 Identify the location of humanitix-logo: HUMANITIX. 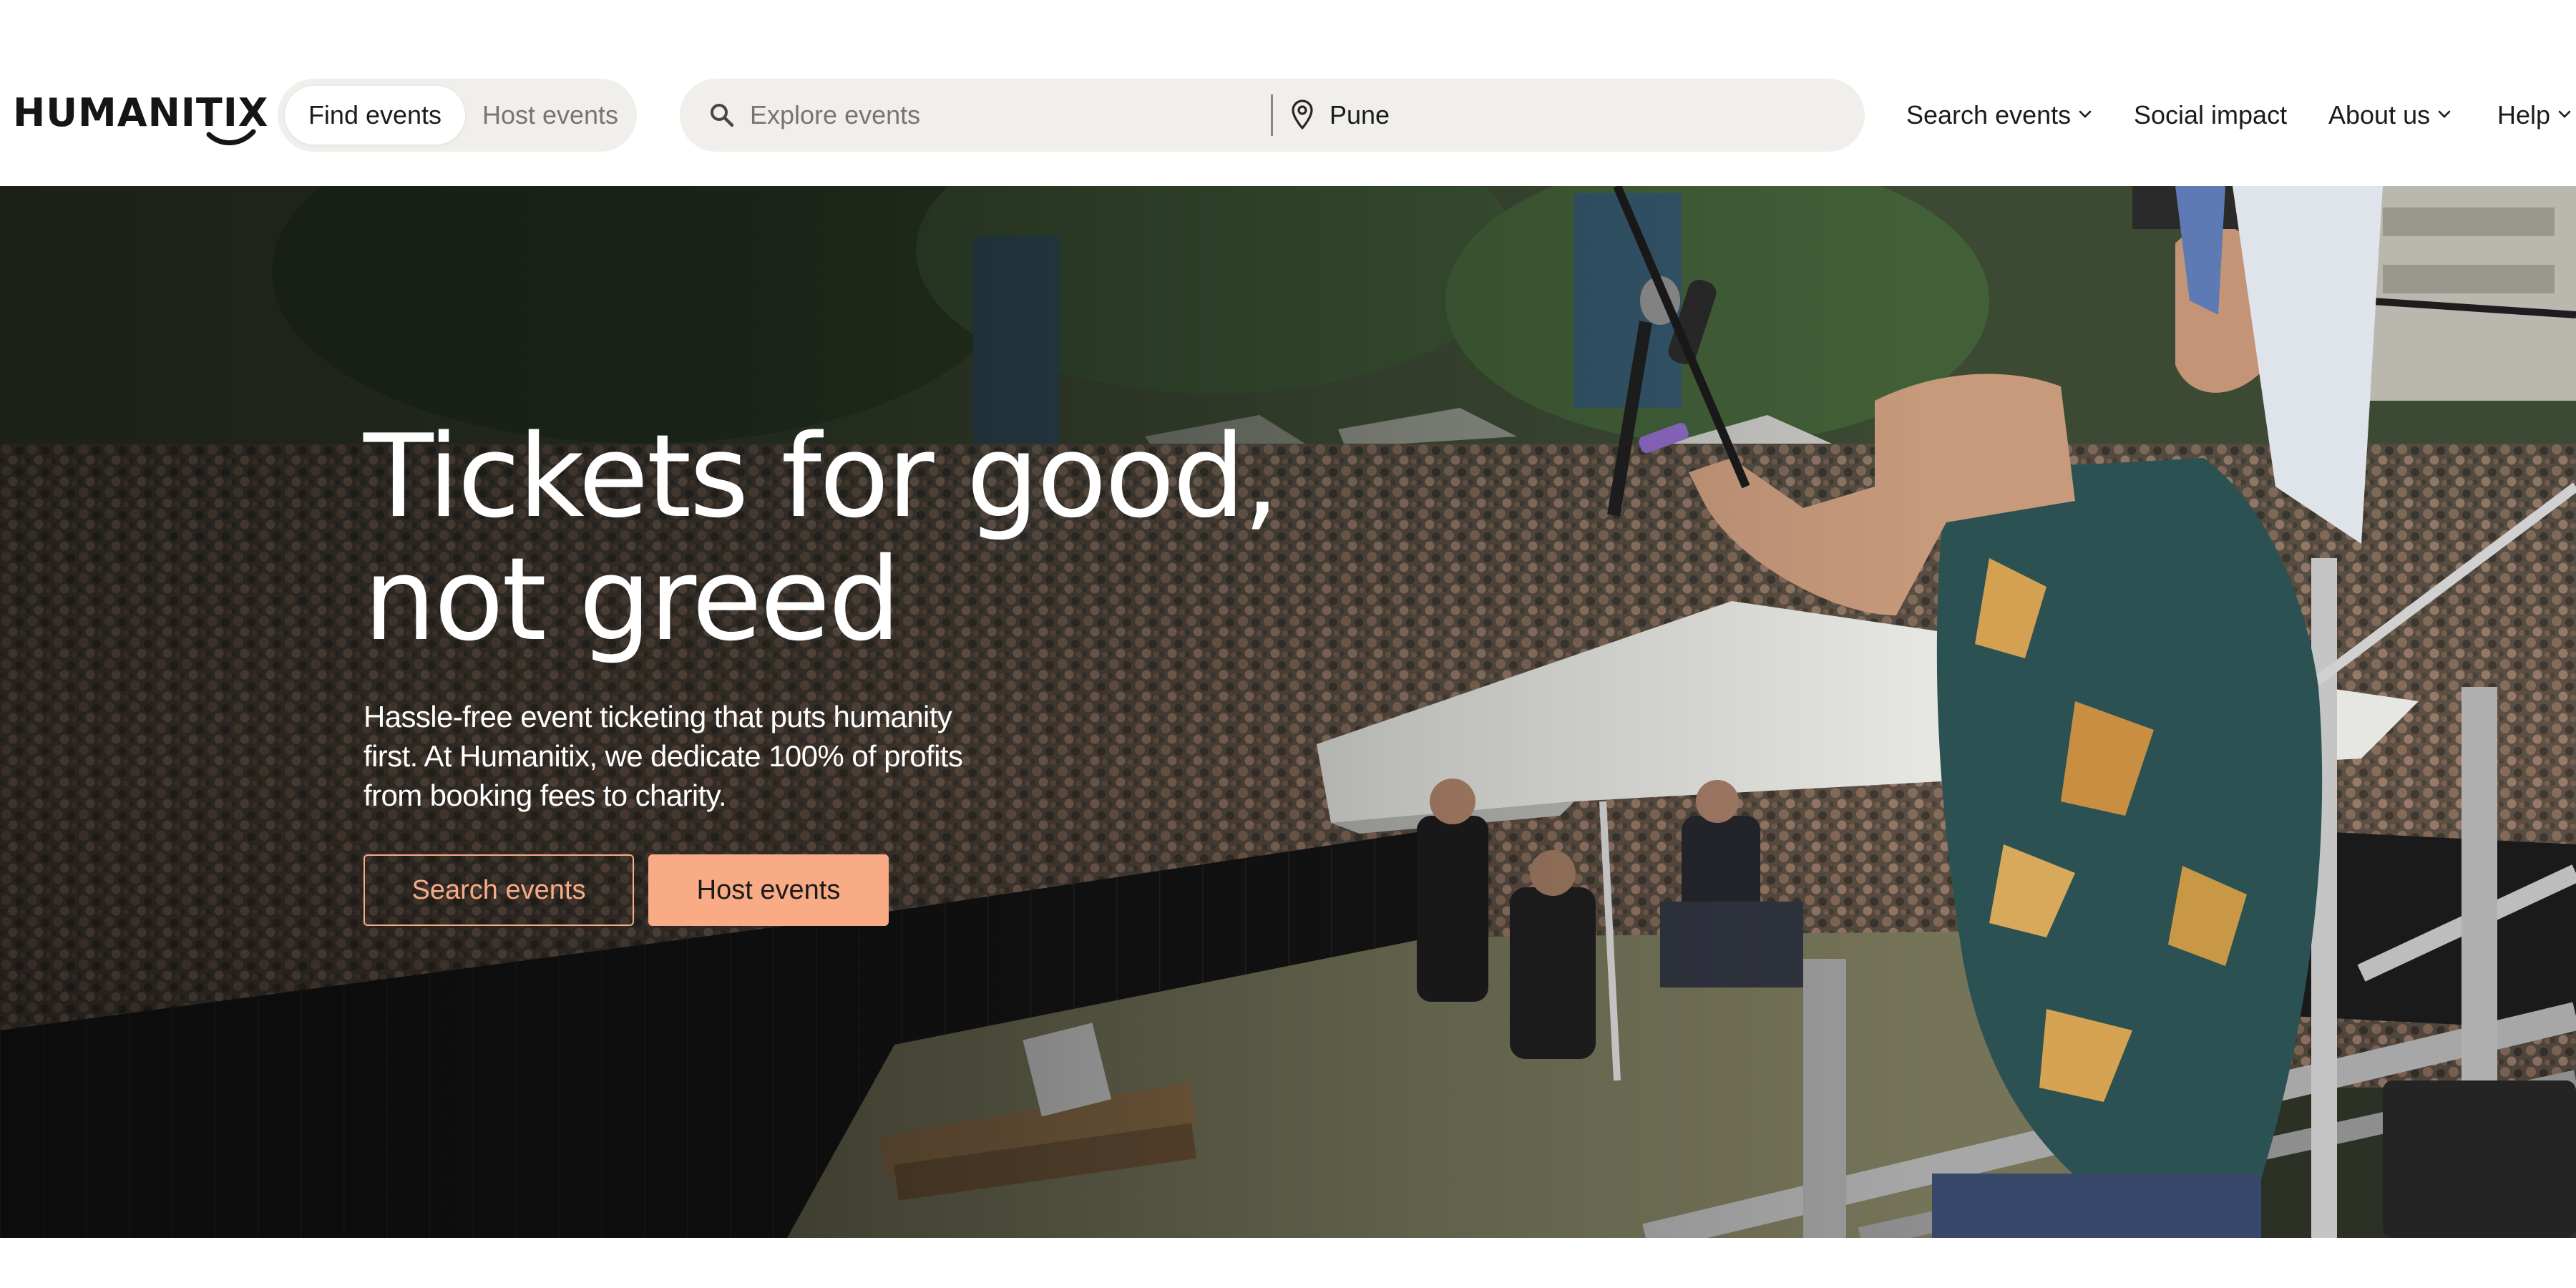
(140, 117).